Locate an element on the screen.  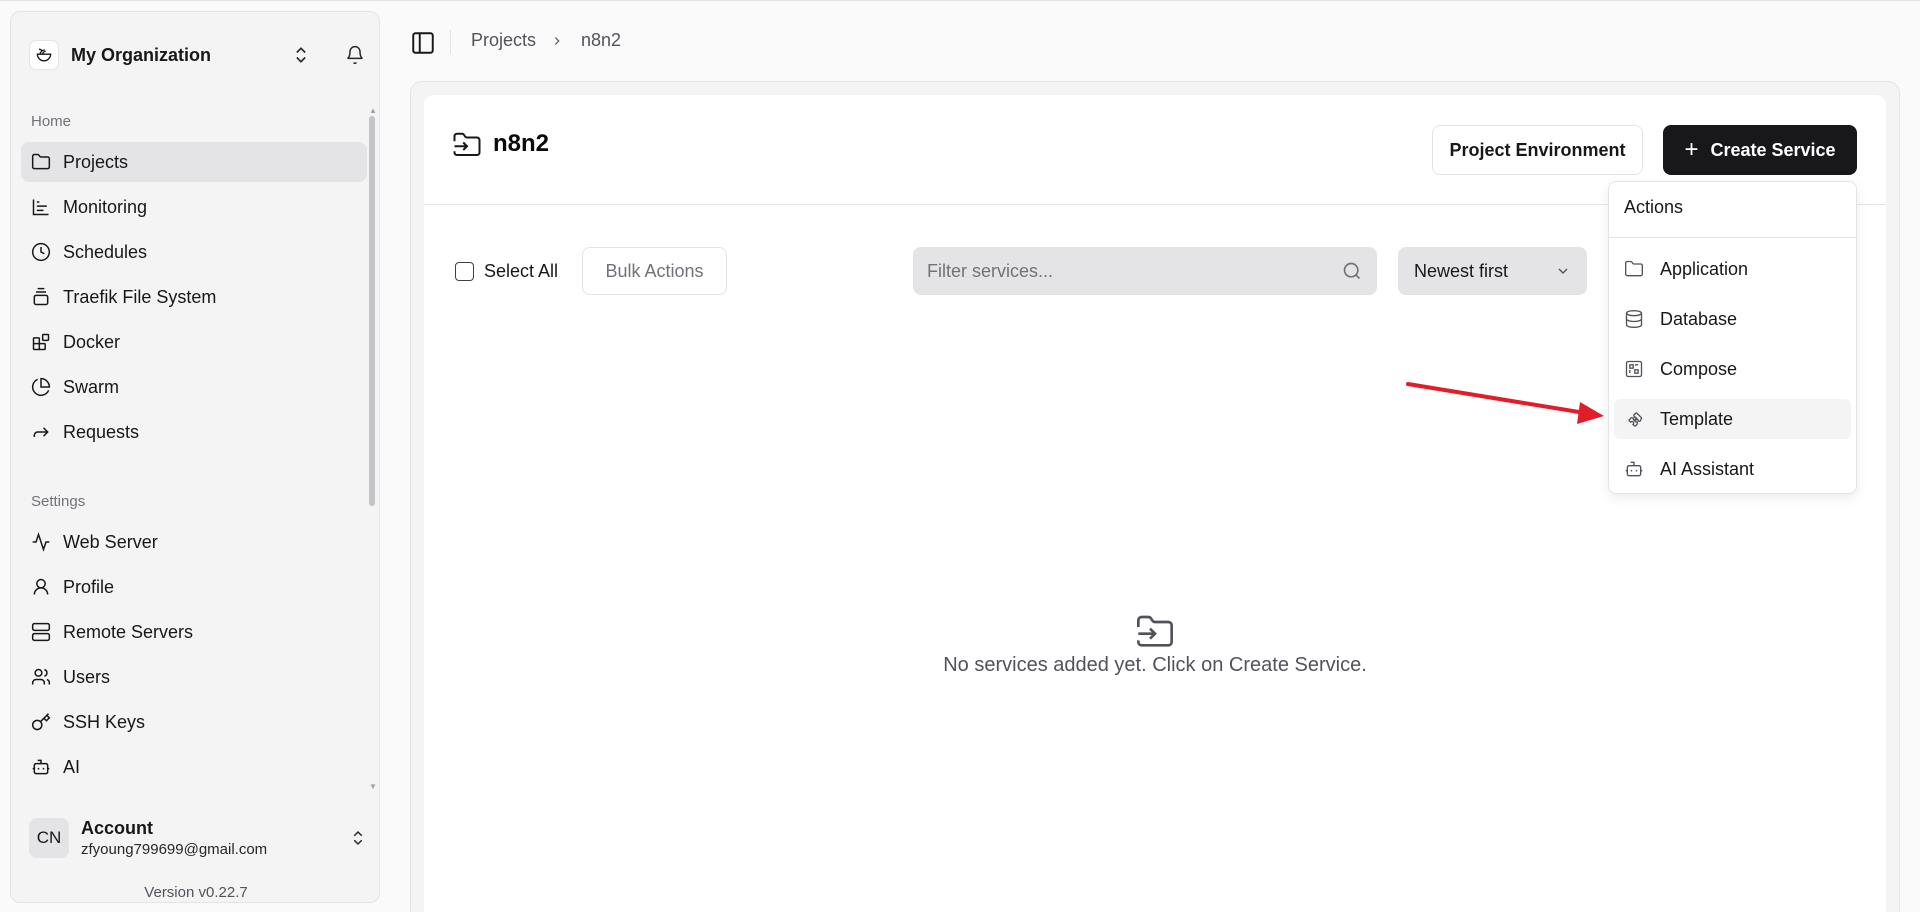
sidebar-item-requests: Requests is located at coordinates (194, 432).